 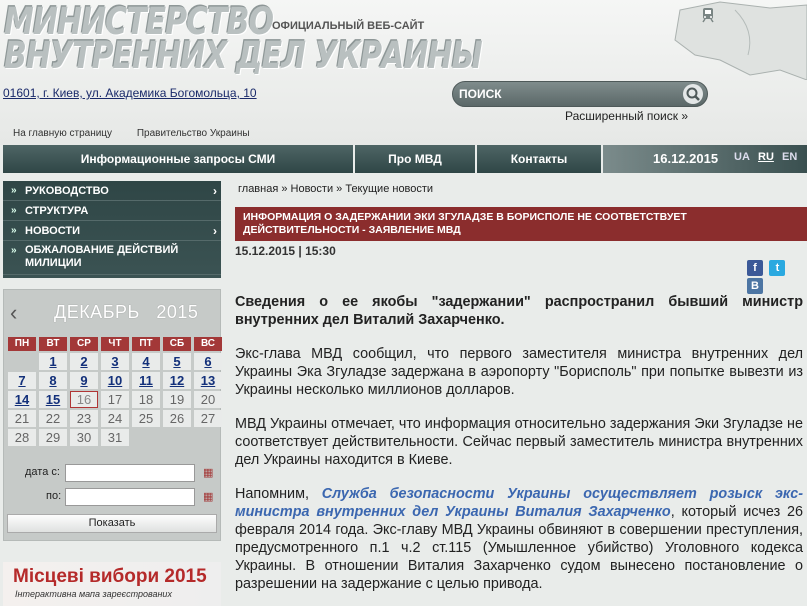 What do you see at coordinates (177, 380) in the screenshot?
I see `calendar-day: 12` at bounding box center [177, 380].